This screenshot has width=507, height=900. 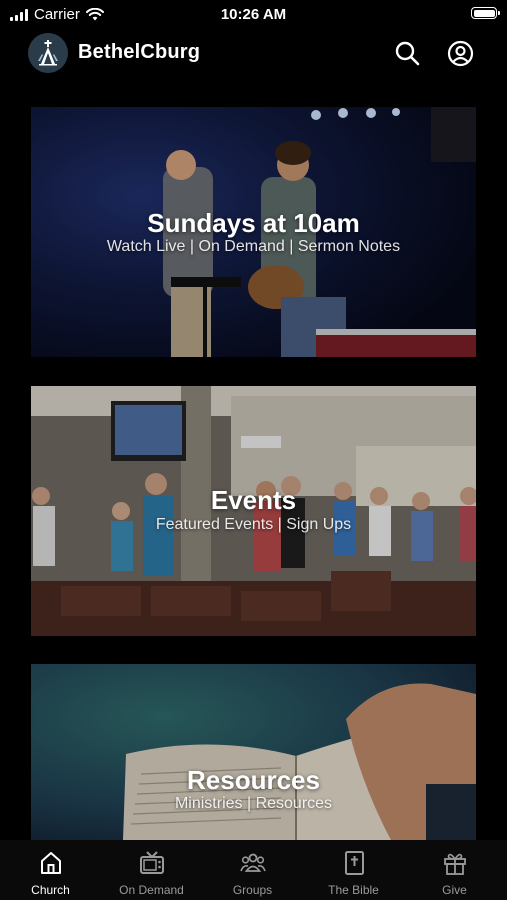 What do you see at coordinates (454, 864) in the screenshot?
I see `gift-icon` at bounding box center [454, 864].